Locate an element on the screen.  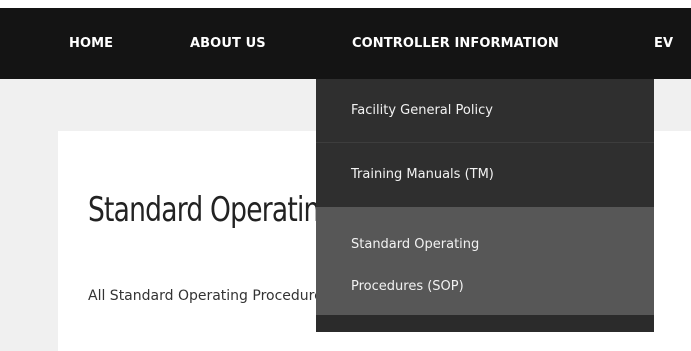
dropdown-item-label: Training Manuals (TM) is located at coordinates (422, 174).